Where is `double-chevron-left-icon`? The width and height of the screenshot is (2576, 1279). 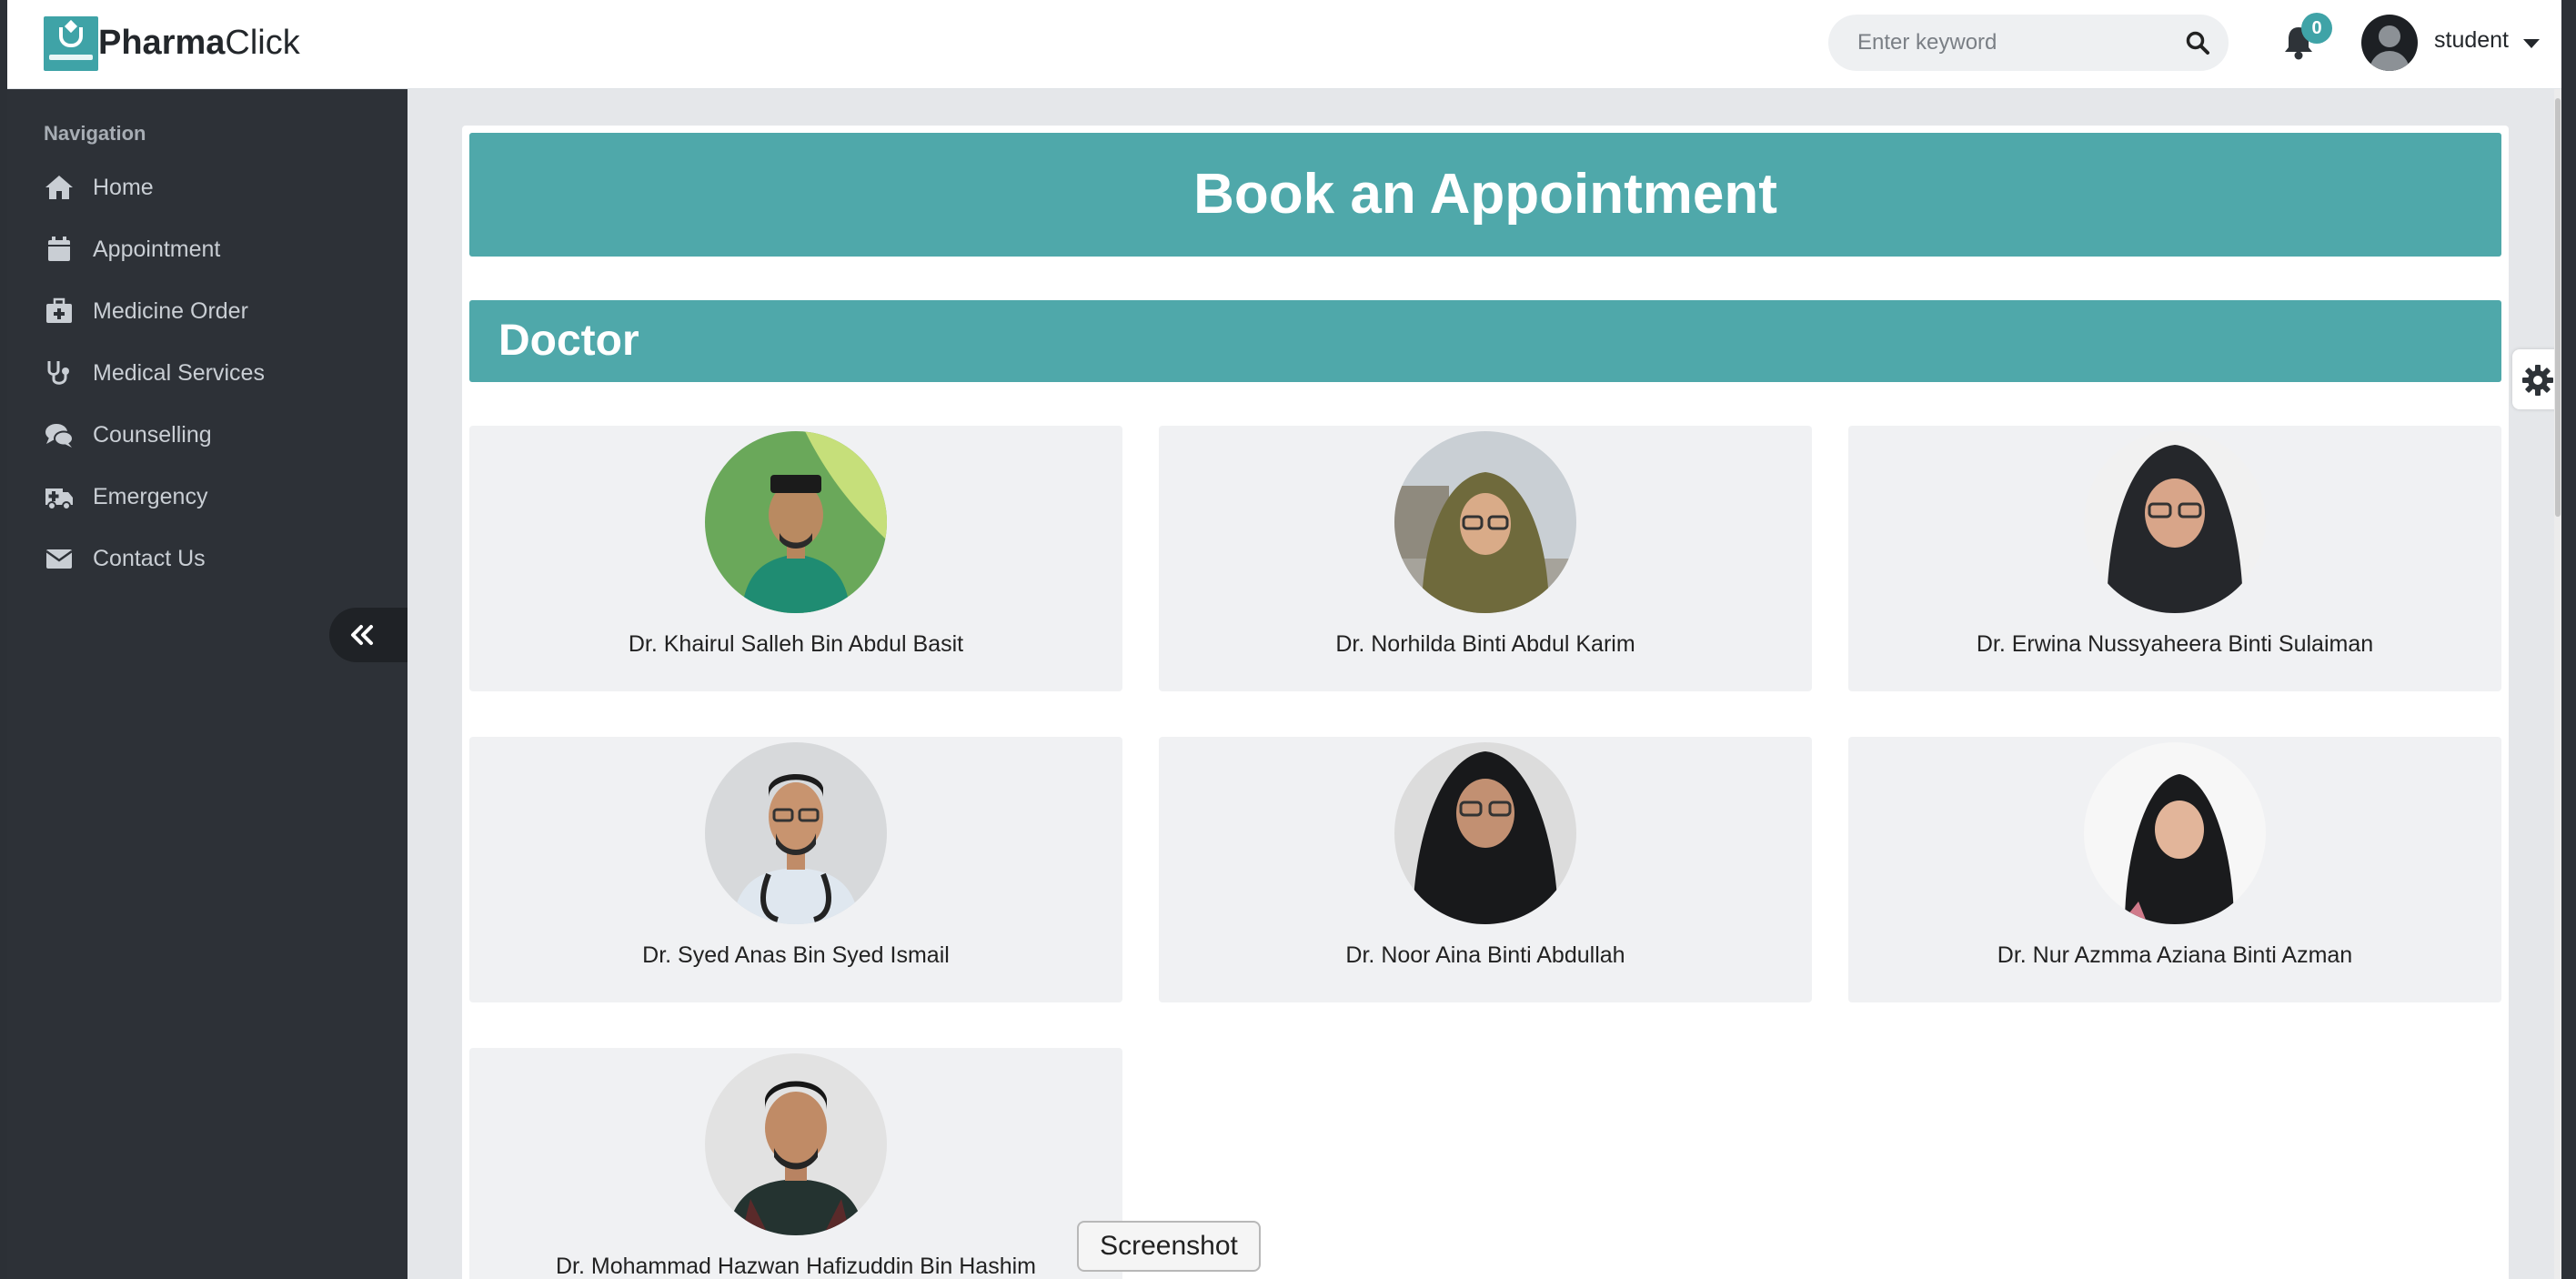 double-chevron-left-icon is located at coordinates (362, 635).